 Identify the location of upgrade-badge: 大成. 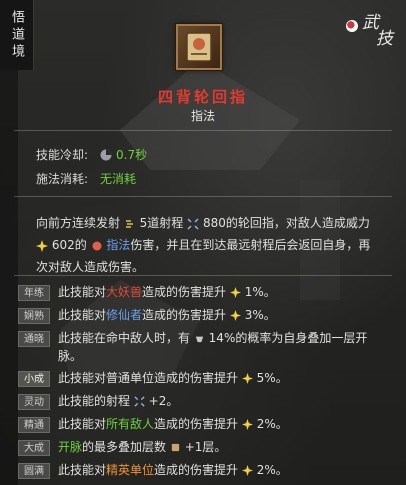
(34, 448).